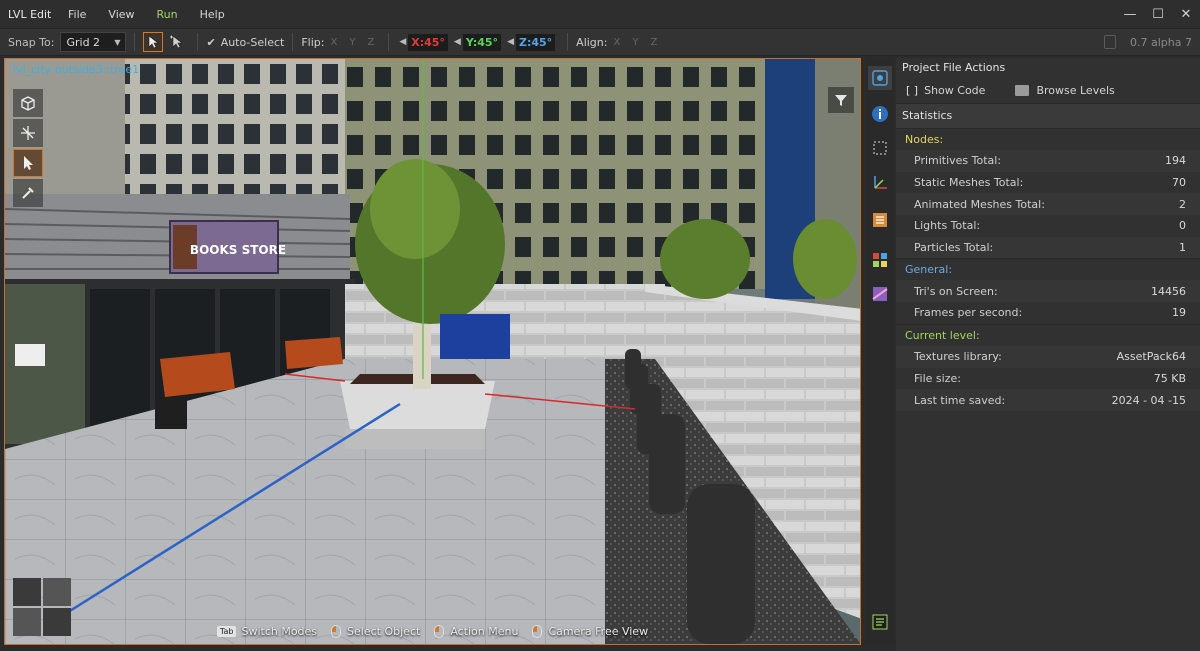  What do you see at coordinates (635, 42) in the screenshot?
I see `align-y-button: Y` at bounding box center [635, 42].